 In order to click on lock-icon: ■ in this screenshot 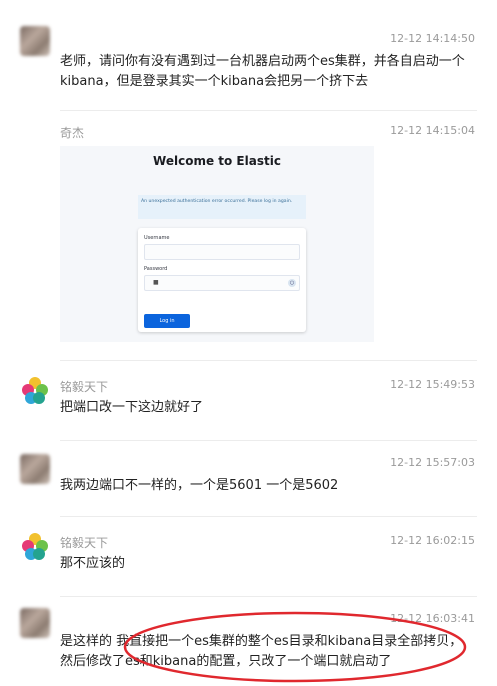, I will do `click(156, 282)`.